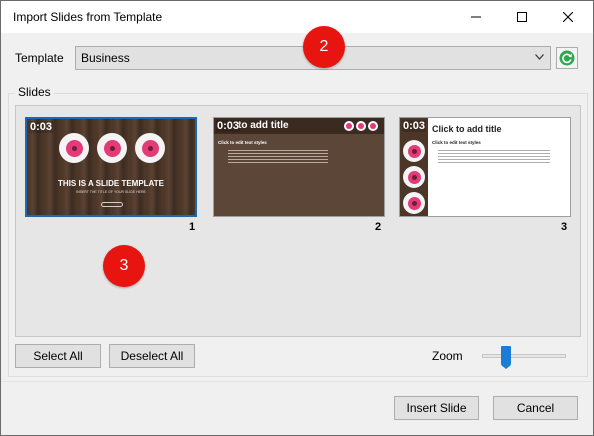  Describe the element at coordinates (34, 92) in the screenshot. I see `slides-label: Slides` at that location.